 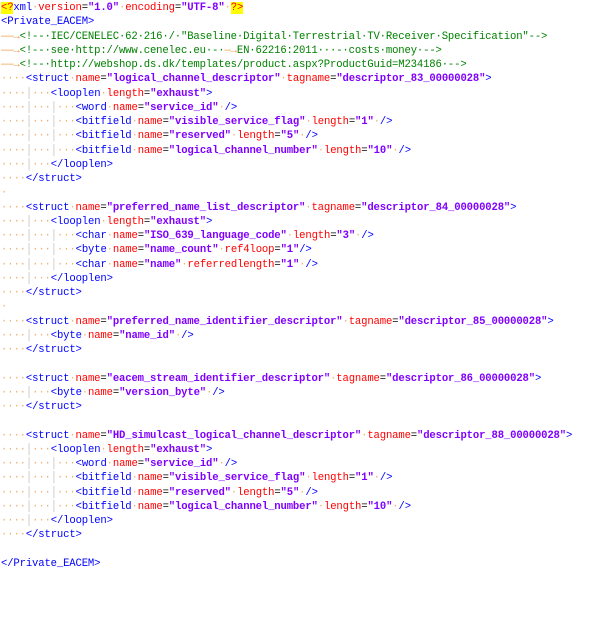 What do you see at coordinates (218, 378) in the screenshot?
I see `attribute-value: "eacem_stream_identifier_descriptor"` at bounding box center [218, 378].